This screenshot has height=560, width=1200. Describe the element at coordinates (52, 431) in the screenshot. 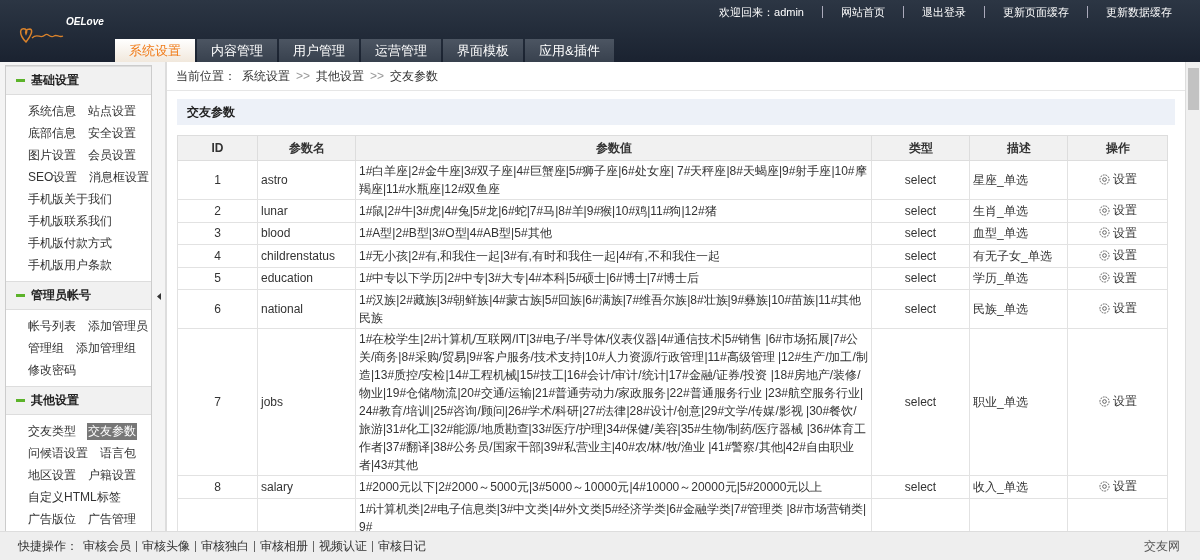

I see `sidebar-item: 交友类型` at that location.